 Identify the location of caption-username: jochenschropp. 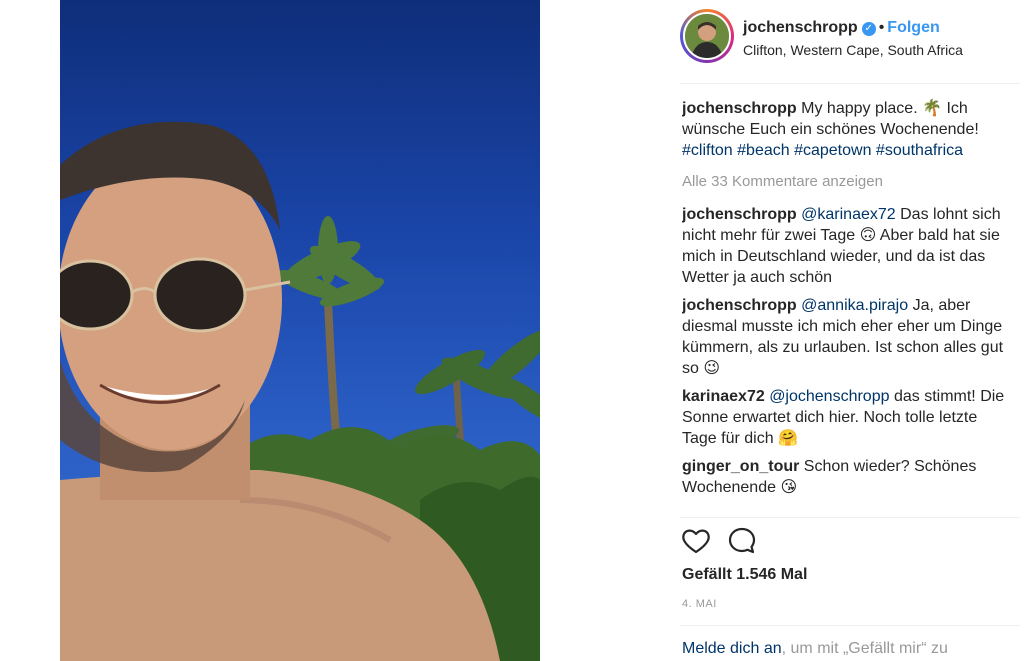
(739, 108).